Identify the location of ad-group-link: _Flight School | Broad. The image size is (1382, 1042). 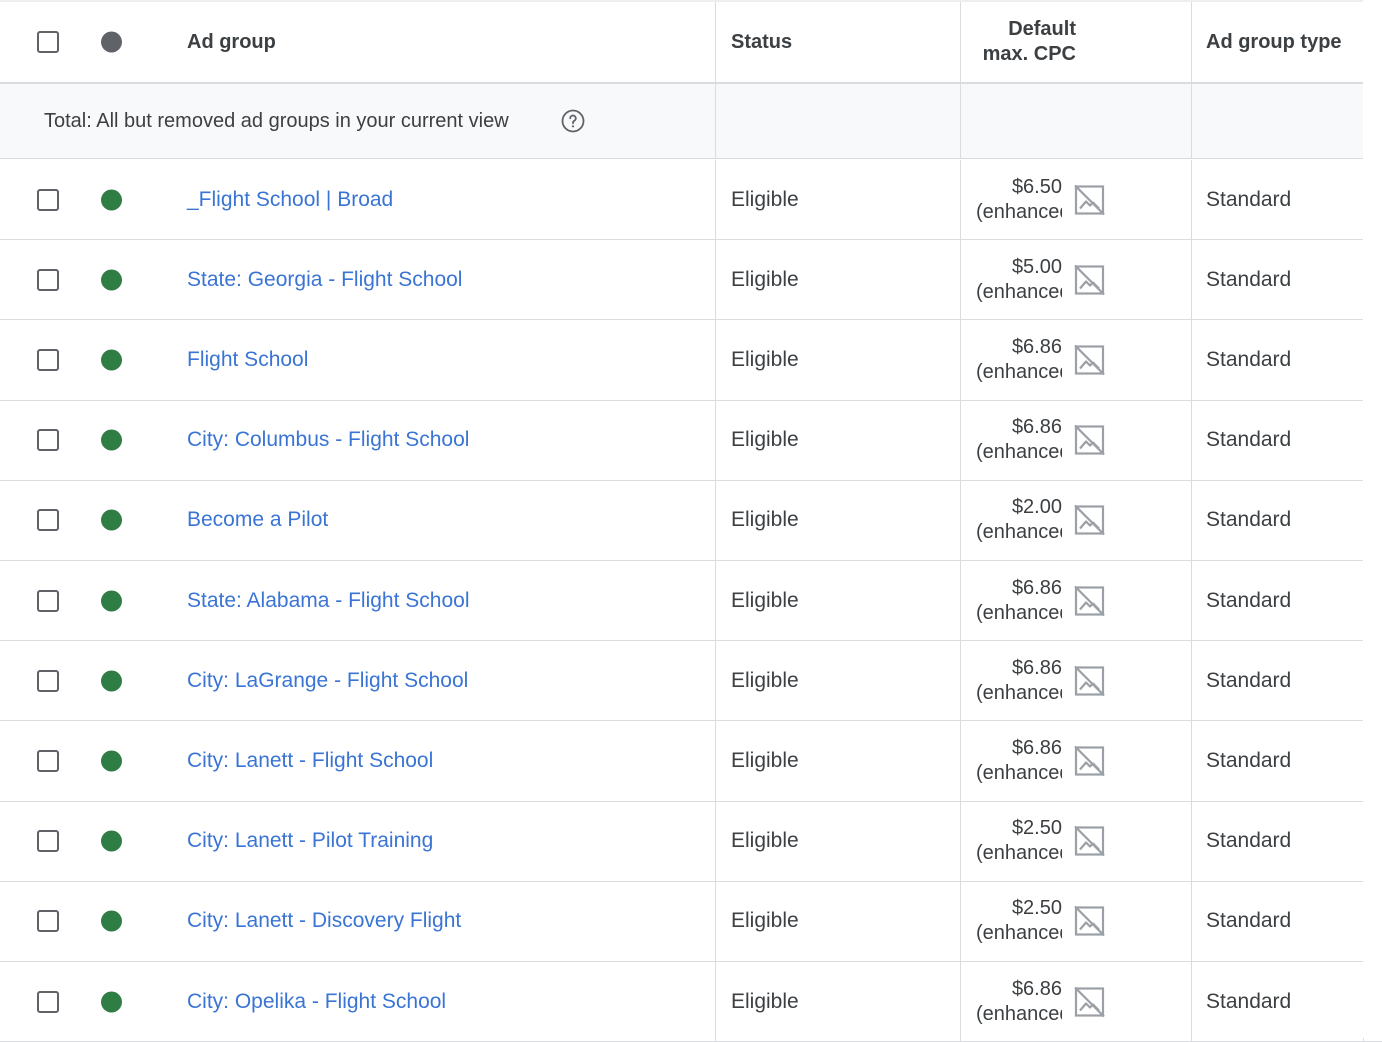
(290, 200).